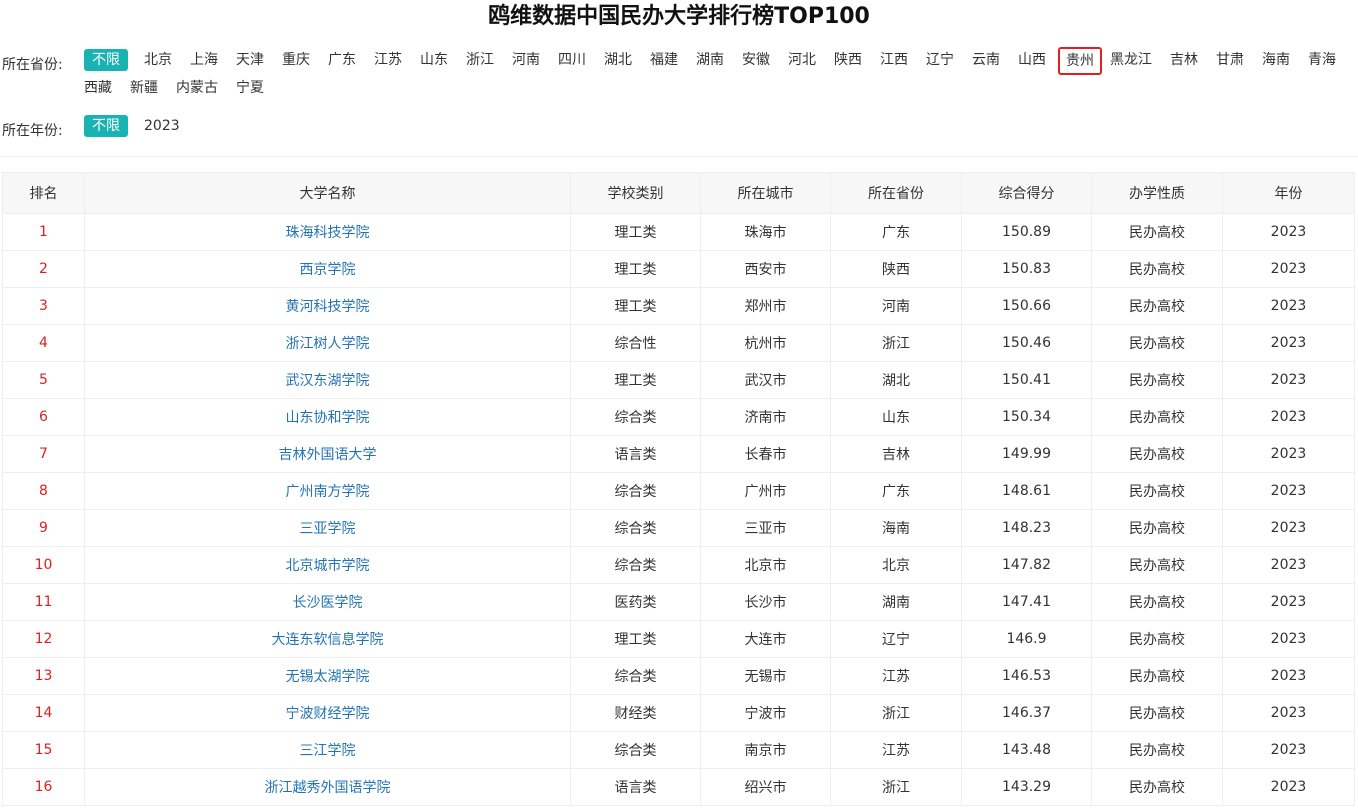 The image size is (1358, 809). I want to click on province-option: 重庆, so click(296, 60).